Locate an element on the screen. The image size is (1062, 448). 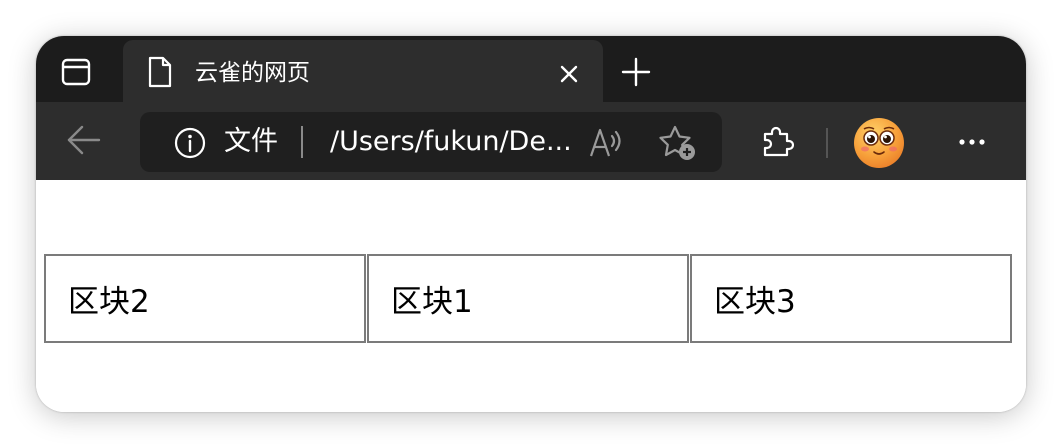
address-divider is located at coordinates (302, 142).